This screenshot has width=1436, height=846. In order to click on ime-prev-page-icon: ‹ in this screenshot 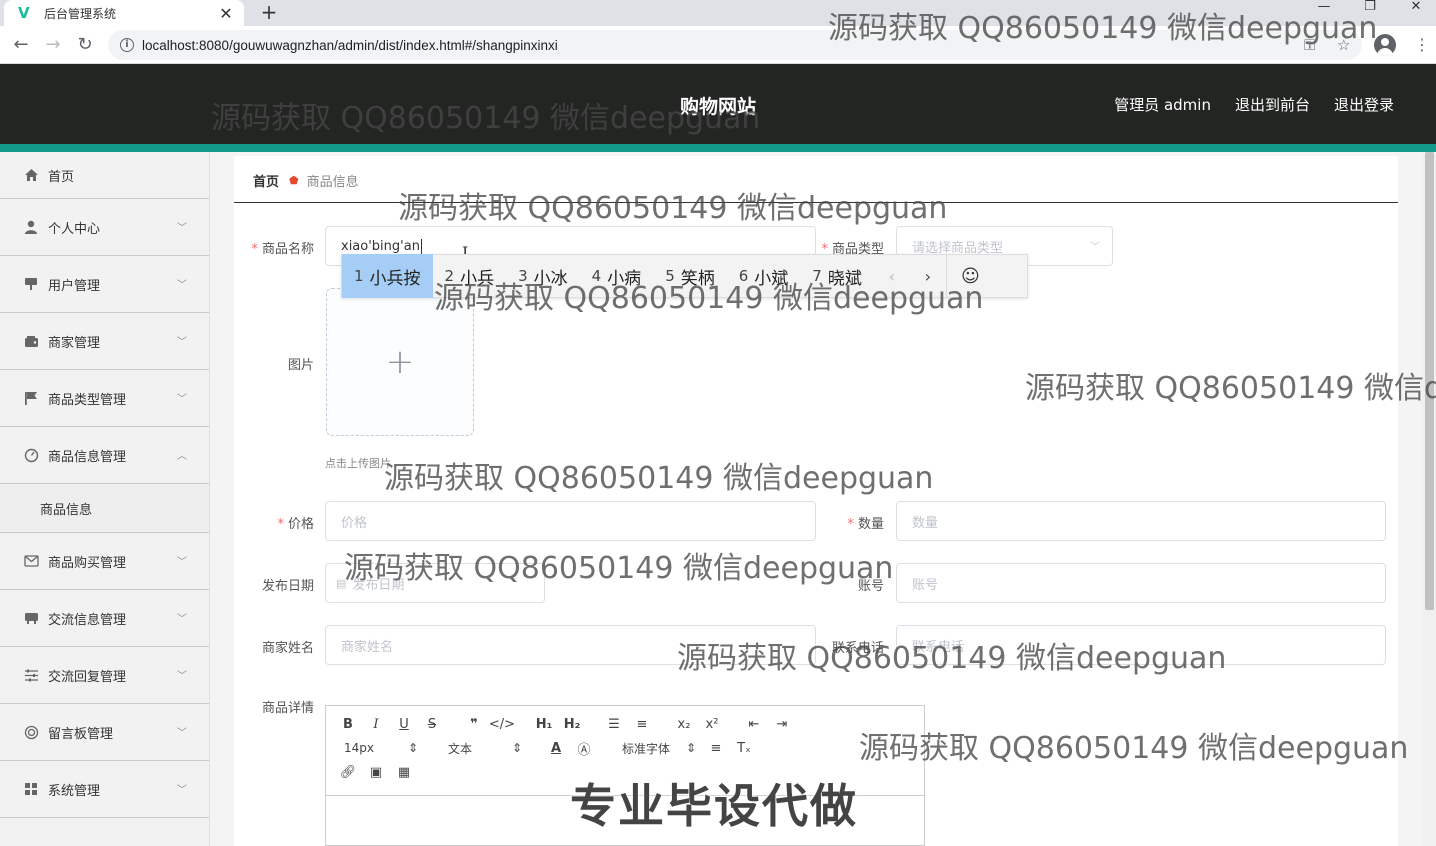, I will do `click(892, 276)`.